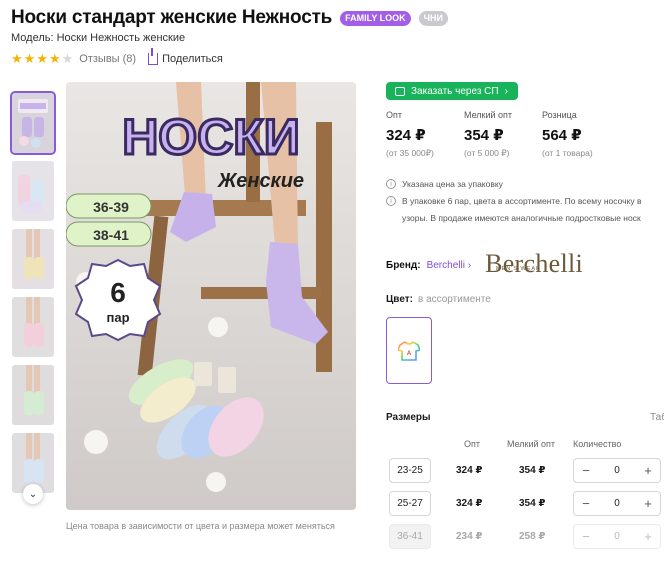 The image size is (664, 561). Describe the element at coordinates (472, 444) in the screenshot. I see `column-header-wholesale: Опт` at that location.